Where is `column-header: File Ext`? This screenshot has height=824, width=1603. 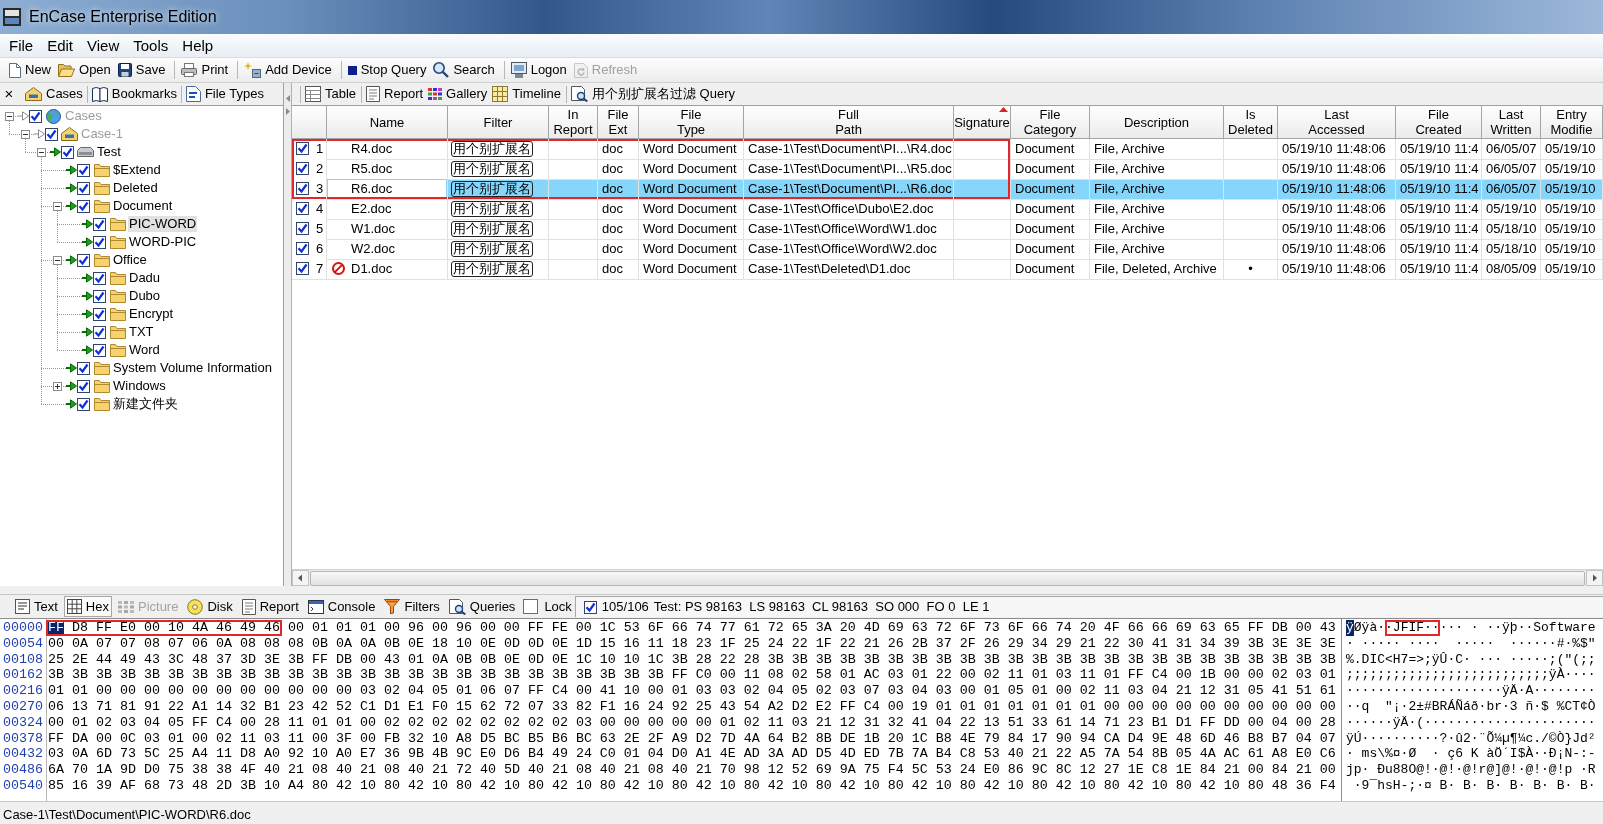
column-header: File Ext is located at coordinates (618, 122).